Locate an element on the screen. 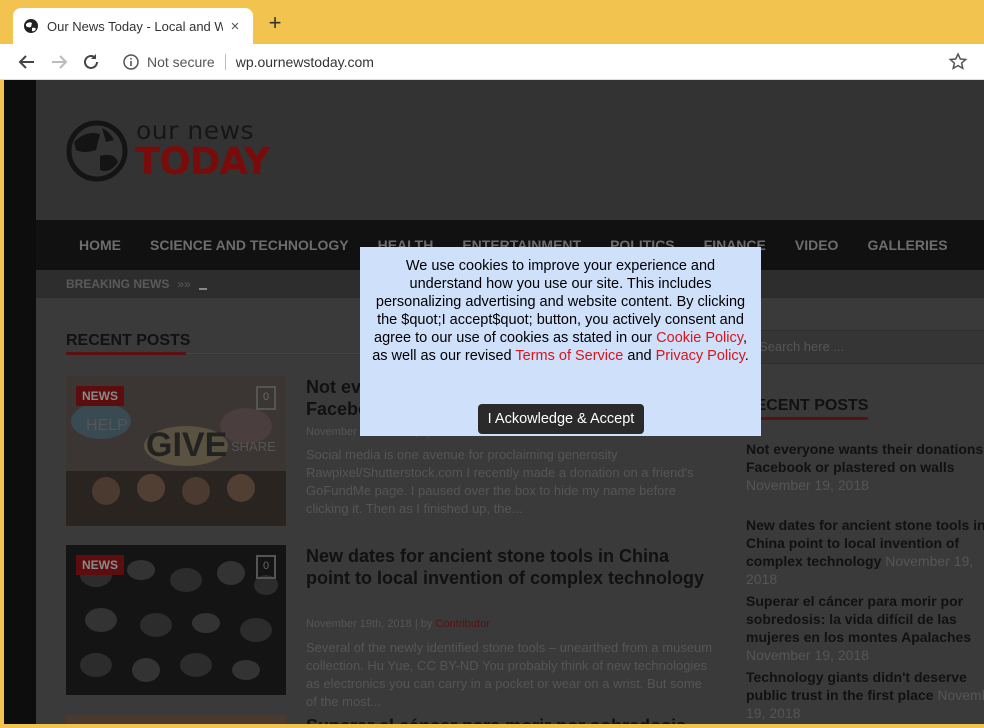  svg-text: GIVE is located at coordinates (186, 445).